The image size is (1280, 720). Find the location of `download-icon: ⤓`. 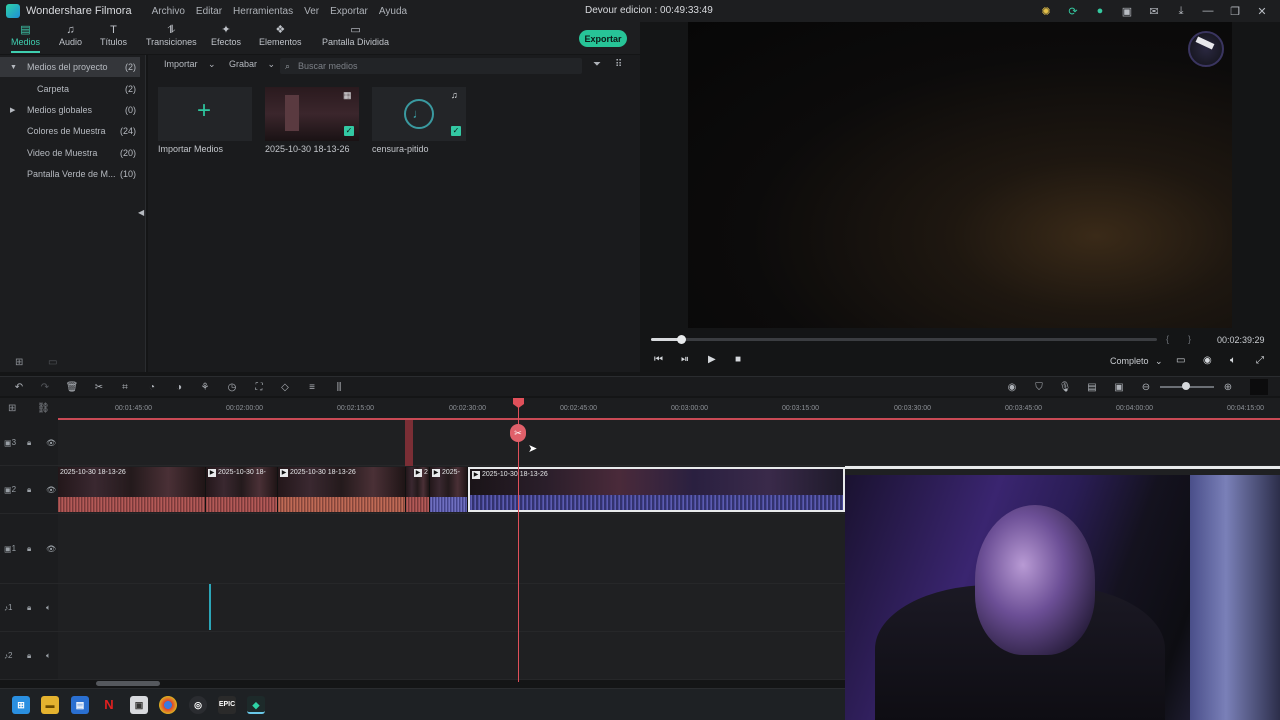

download-icon: ⤓ is located at coordinates (1181, 11).